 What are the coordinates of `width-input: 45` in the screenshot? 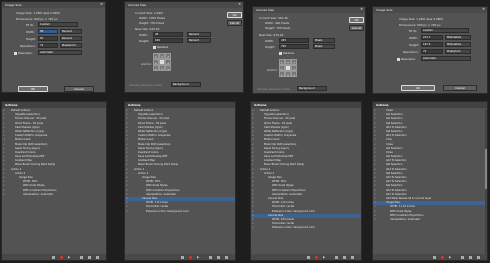 It's located at (168, 34).